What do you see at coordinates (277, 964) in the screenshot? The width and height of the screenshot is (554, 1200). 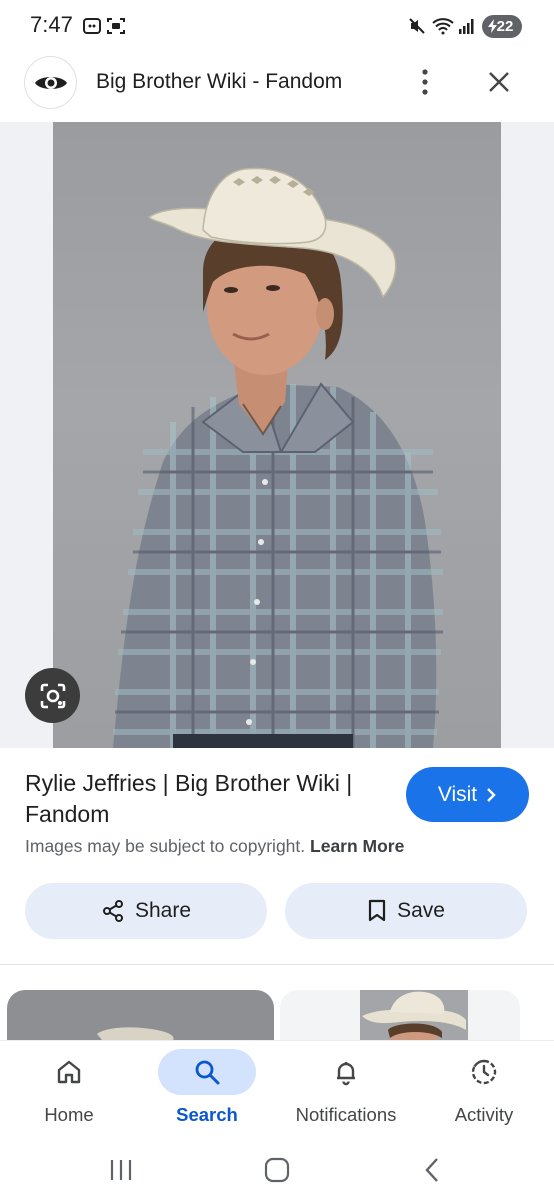 I see `divider` at bounding box center [277, 964].